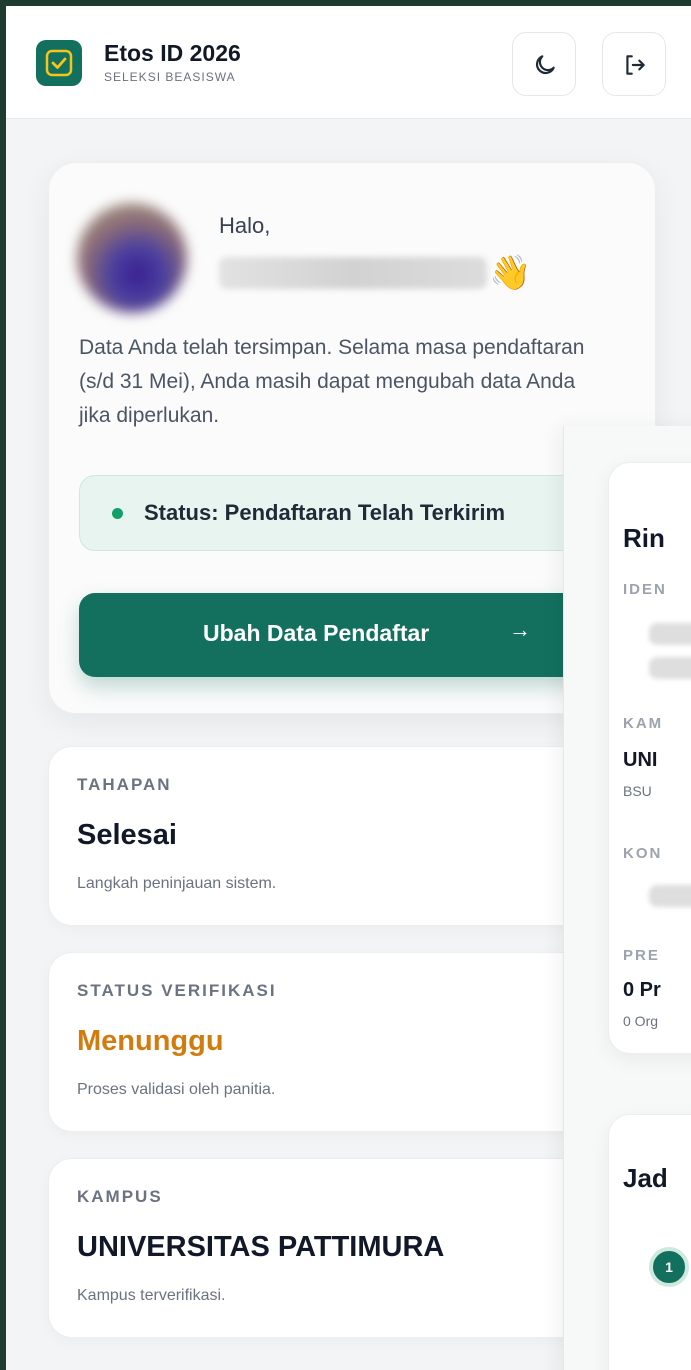  Describe the element at coordinates (649, 1242) in the screenshot. I see `schedule-card: Jad 1` at that location.